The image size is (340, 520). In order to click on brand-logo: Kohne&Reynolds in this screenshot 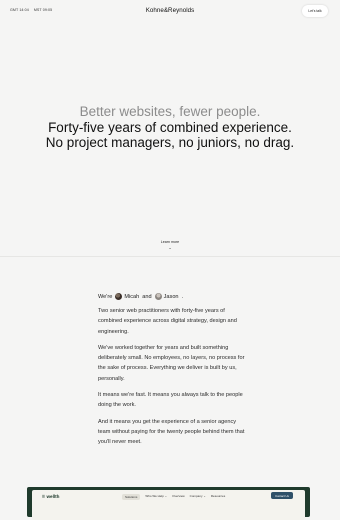, I will do `click(170, 10)`.